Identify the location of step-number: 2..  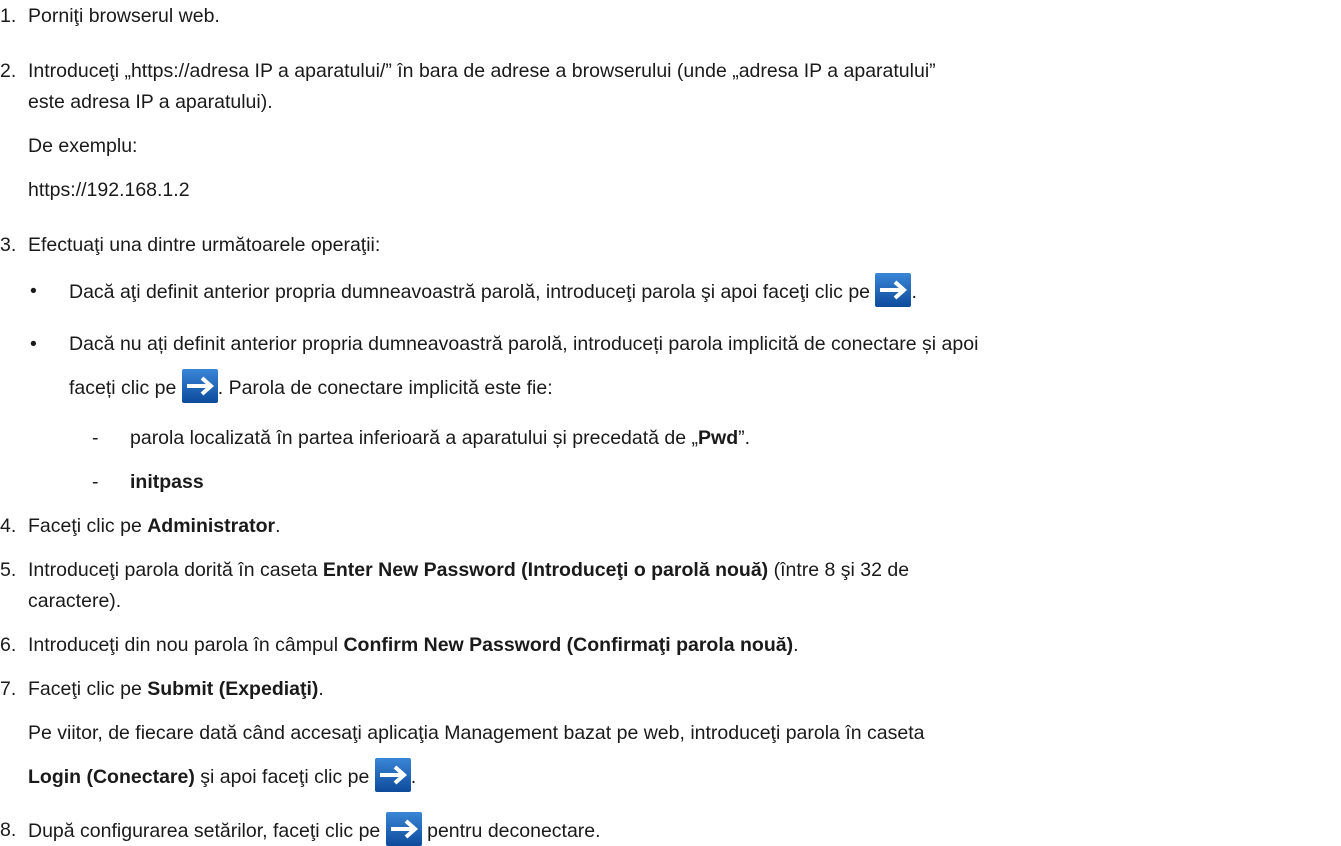
(8, 71).